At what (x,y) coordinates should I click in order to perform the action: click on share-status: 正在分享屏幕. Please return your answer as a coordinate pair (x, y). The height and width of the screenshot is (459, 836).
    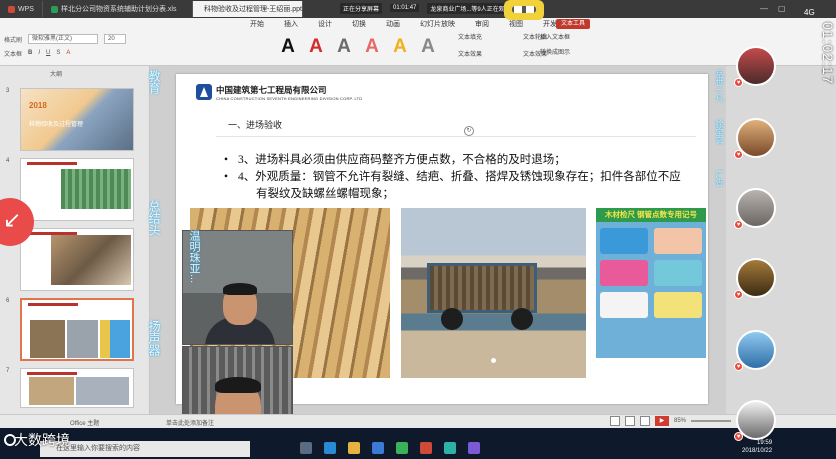
    Looking at the image, I should click on (361, 8).